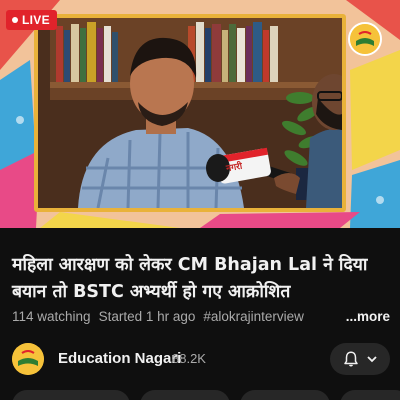  What do you see at coordinates (119, 358) in the screenshot?
I see `channel-name: Education Nagari` at bounding box center [119, 358].